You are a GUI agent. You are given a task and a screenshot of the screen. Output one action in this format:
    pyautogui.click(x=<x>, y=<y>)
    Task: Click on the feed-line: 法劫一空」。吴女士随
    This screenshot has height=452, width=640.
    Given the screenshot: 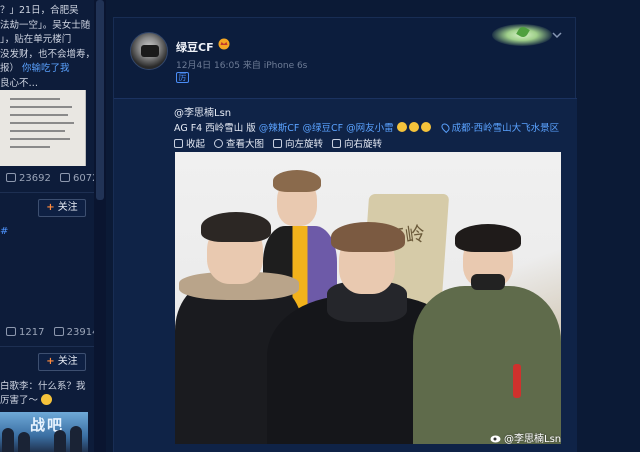 What is the action you would take?
    pyautogui.click(x=45, y=25)
    